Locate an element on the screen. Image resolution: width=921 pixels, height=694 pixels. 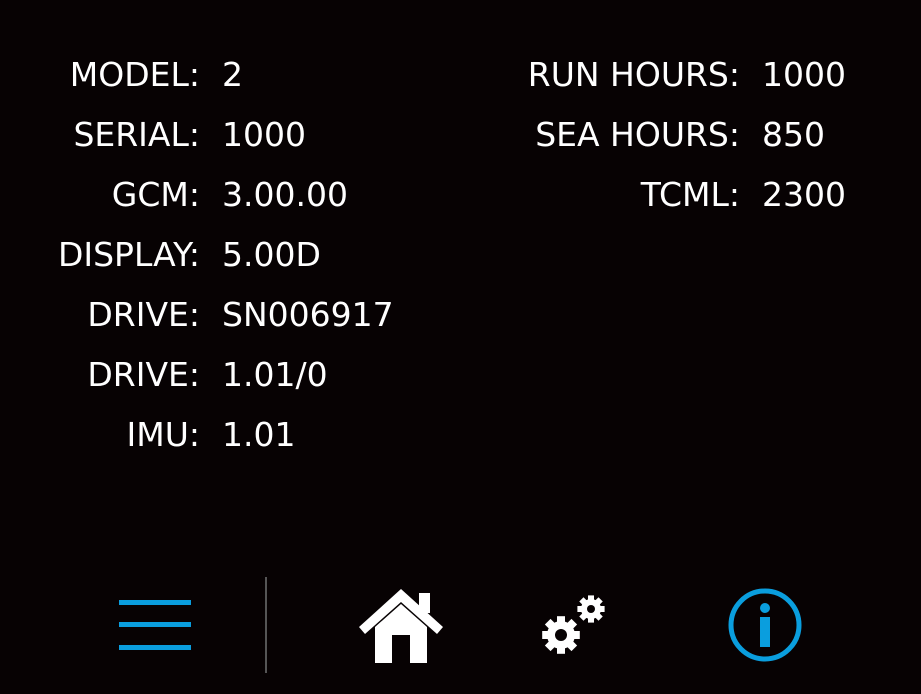
field-value: 1.01 is located at coordinates (259, 435).